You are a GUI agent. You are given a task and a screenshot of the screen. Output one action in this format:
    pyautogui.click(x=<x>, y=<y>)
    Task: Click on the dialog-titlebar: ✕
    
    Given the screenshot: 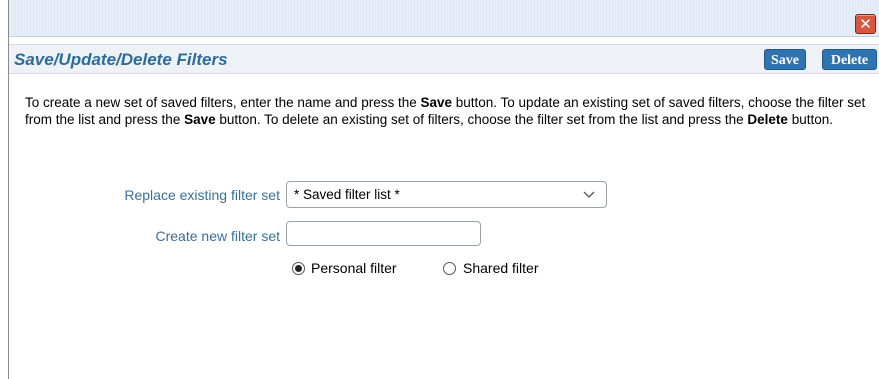 What is the action you would take?
    pyautogui.click(x=444, y=18)
    